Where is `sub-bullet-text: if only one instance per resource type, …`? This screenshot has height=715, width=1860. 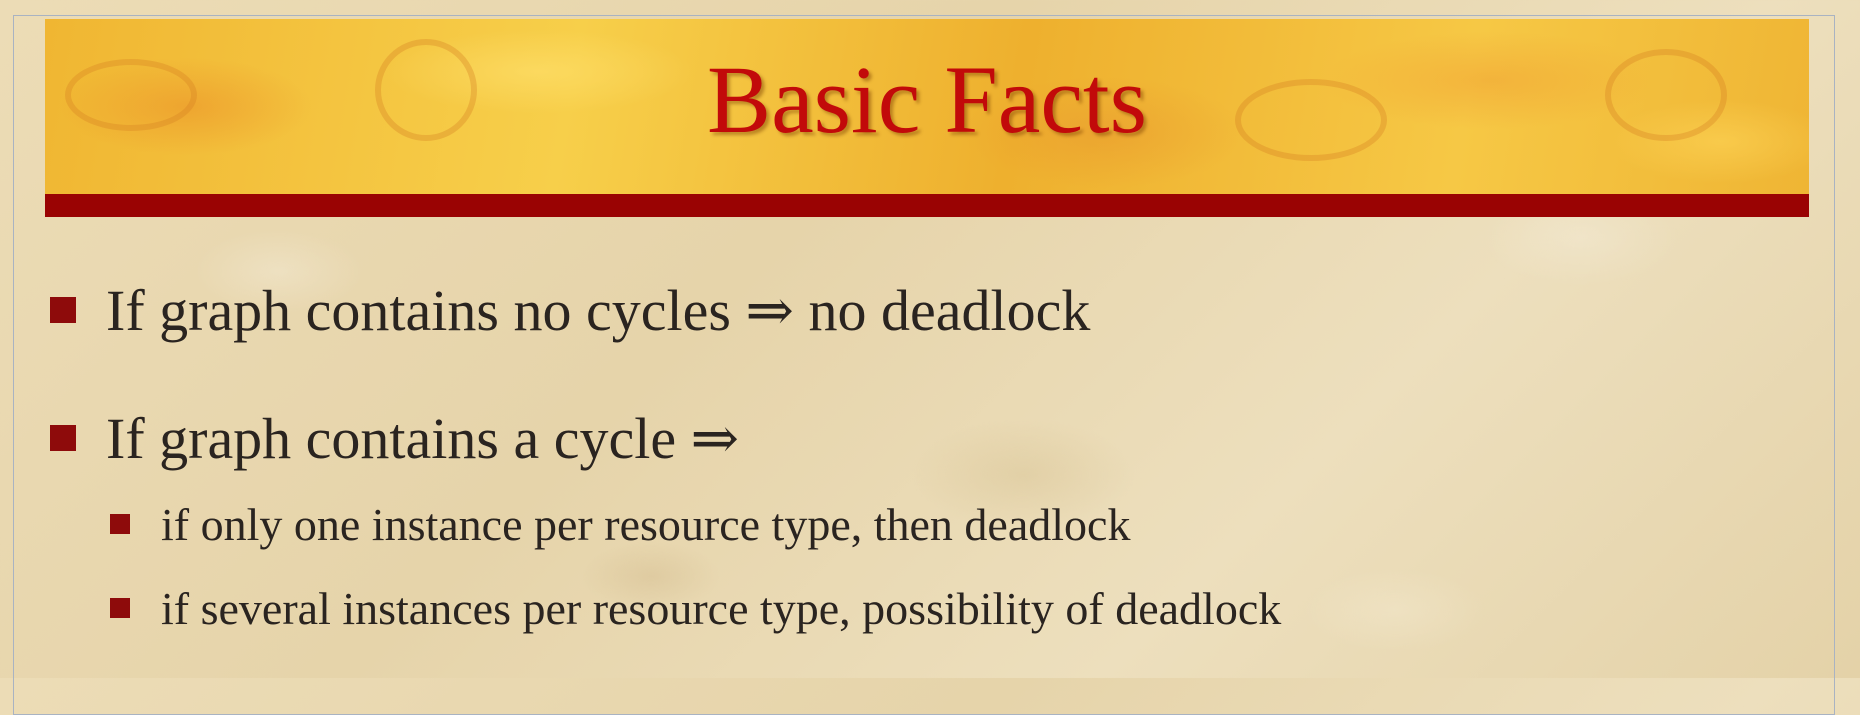
sub-bullet-text: if only one instance per resource type, … is located at coordinates (646, 524).